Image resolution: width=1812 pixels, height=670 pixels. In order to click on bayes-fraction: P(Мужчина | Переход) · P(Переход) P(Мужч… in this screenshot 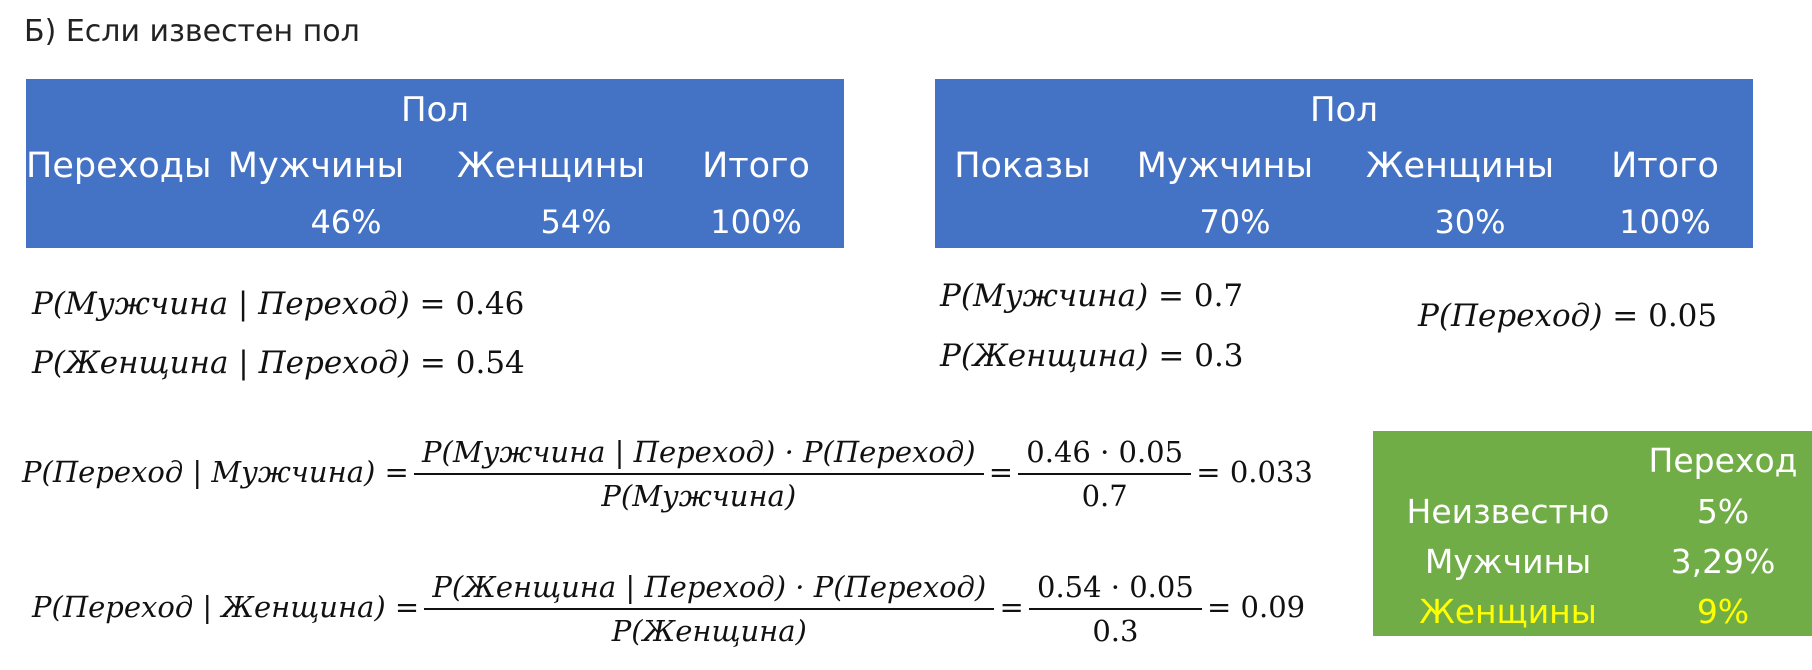, I will do `click(699, 474)`.